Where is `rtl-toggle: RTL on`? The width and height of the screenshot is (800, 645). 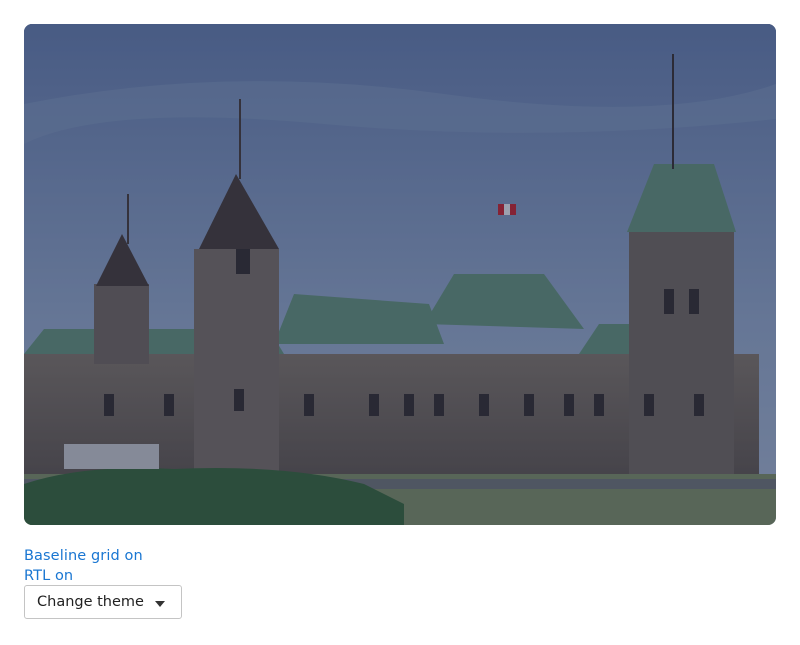 rtl-toggle: RTL on is located at coordinates (83, 576).